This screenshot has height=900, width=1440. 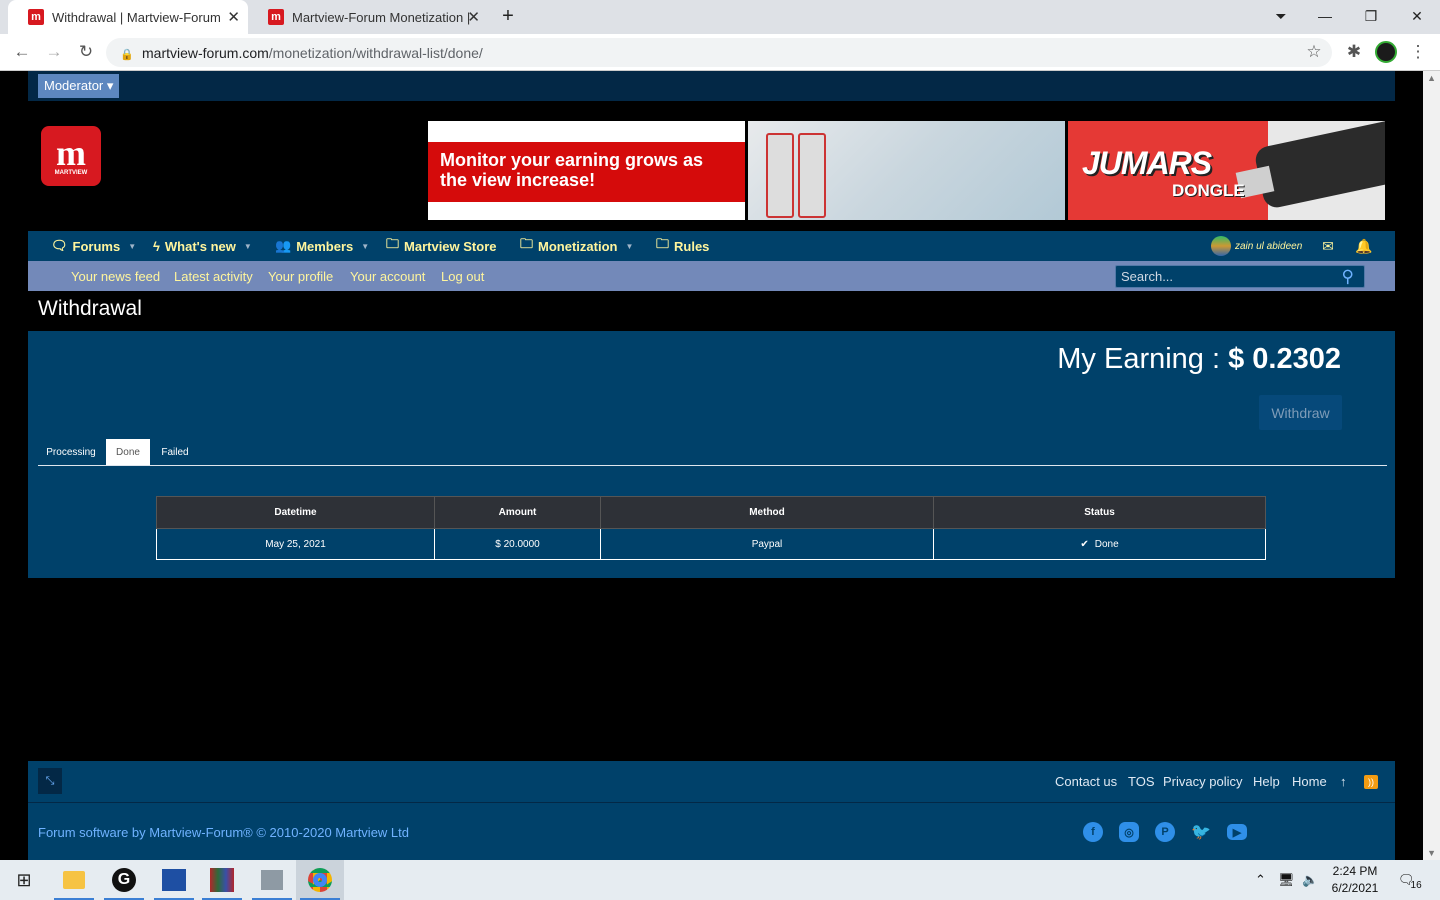 I want to click on subnav-log-out: Log out, so click(x=462, y=276).